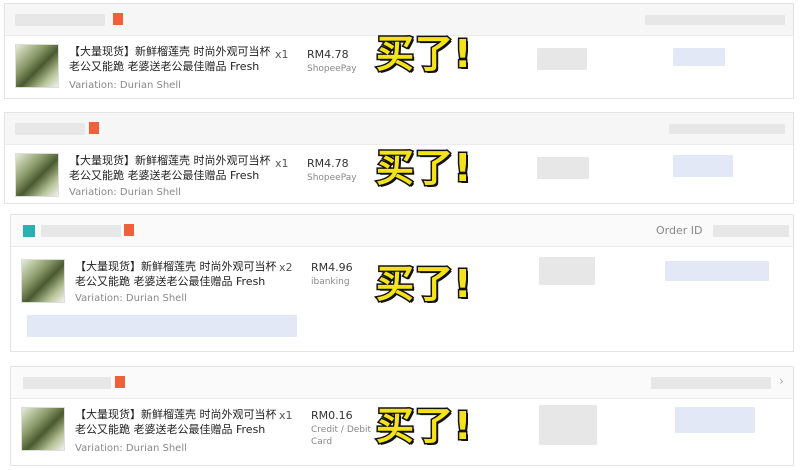 Image resolution: width=800 pixels, height=470 pixels. What do you see at coordinates (341, 436) in the screenshot?
I see `payment-method: Credit / Debit Card` at bounding box center [341, 436].